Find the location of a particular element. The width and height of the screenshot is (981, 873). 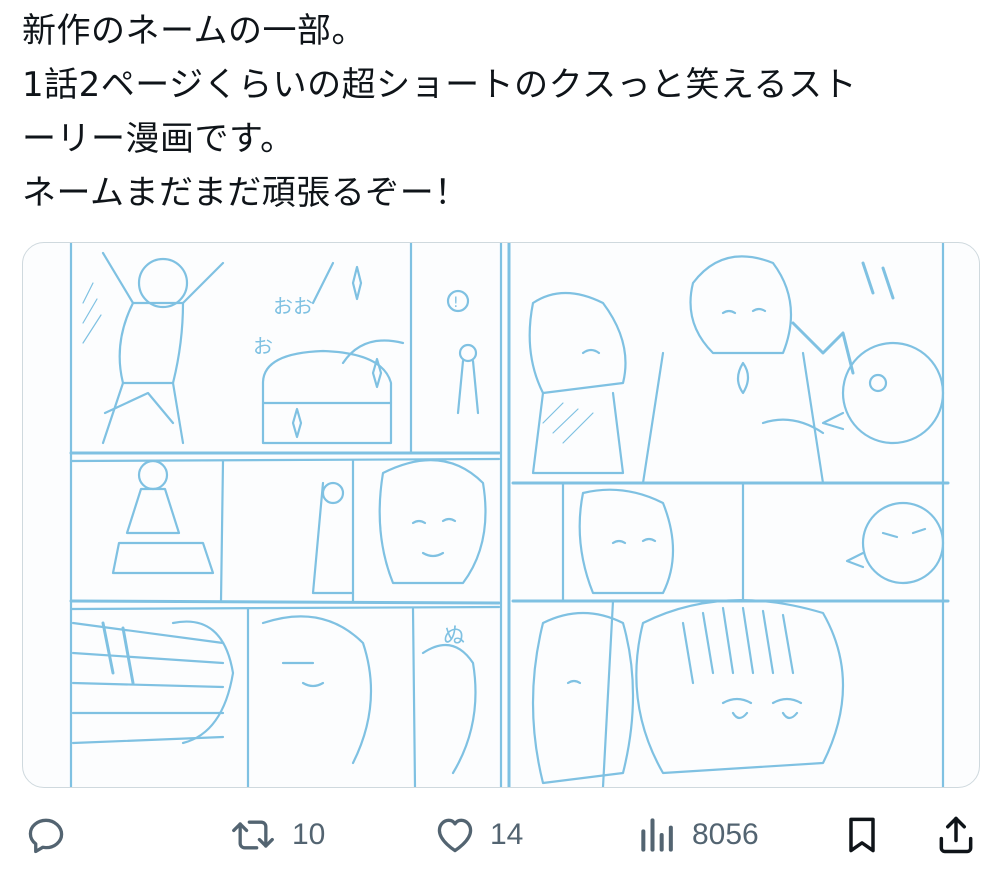

sfx-2: お is located at coordinates (263, 346).